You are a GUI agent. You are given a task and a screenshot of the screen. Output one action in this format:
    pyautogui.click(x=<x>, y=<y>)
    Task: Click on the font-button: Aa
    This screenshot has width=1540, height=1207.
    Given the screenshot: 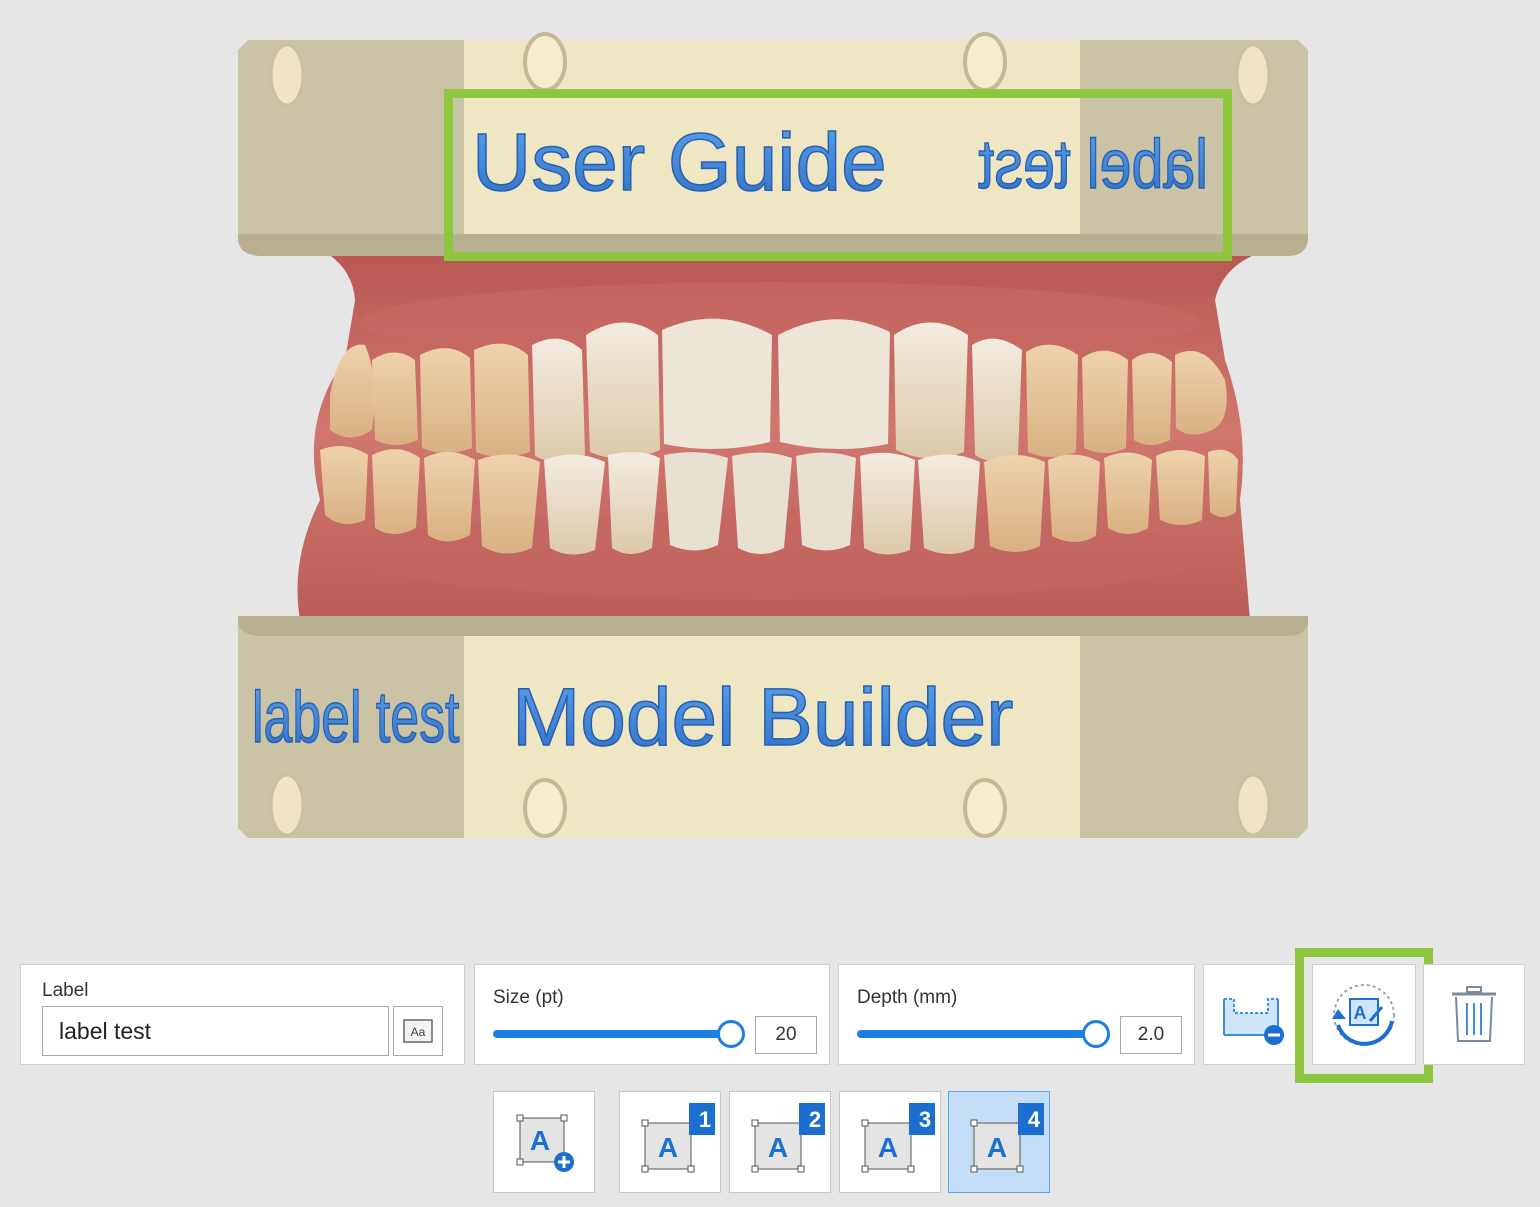 What is the action you would take?
    pyautogui.click(x=418, y=1031)
    